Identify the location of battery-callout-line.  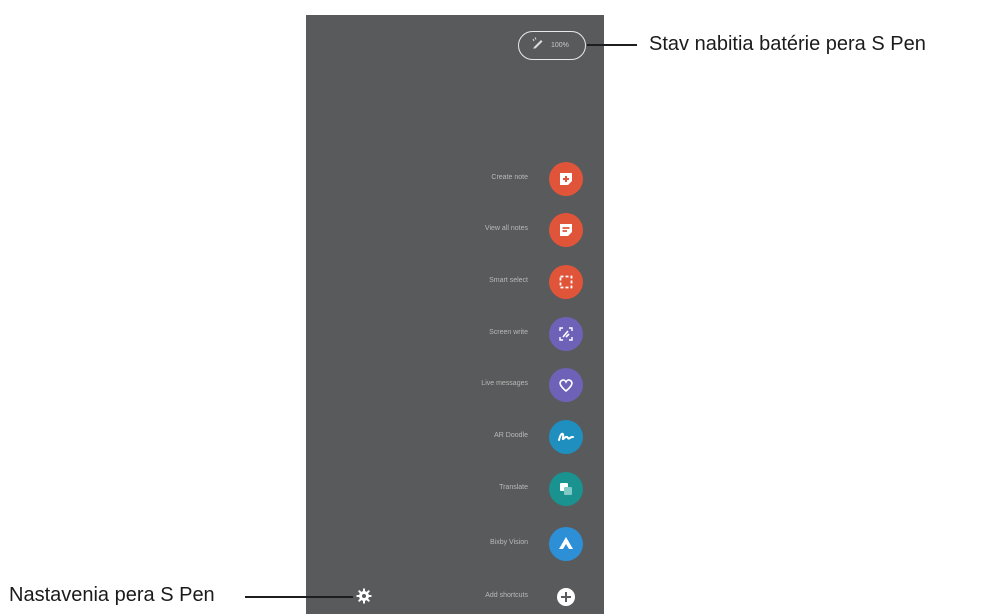
(612, 45).